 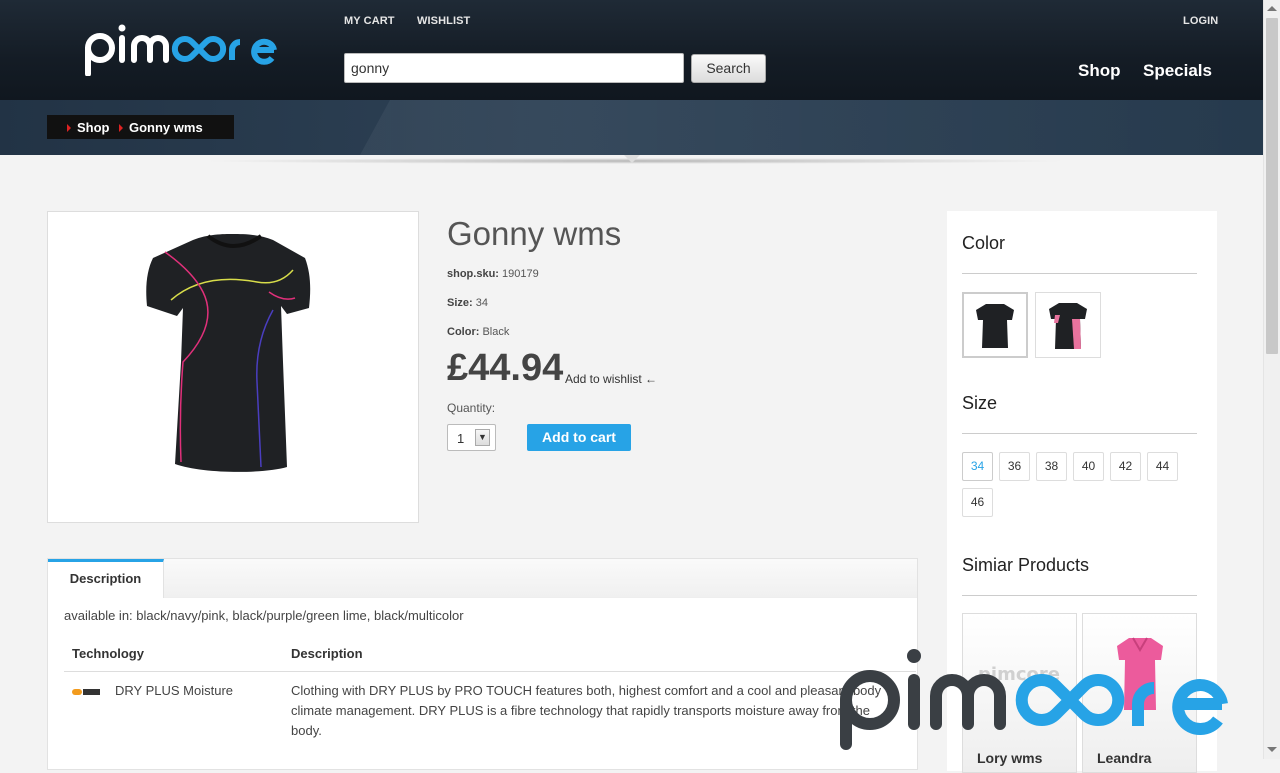 I want to click on nav-shop: Shop, so click(x=1099, y=71).